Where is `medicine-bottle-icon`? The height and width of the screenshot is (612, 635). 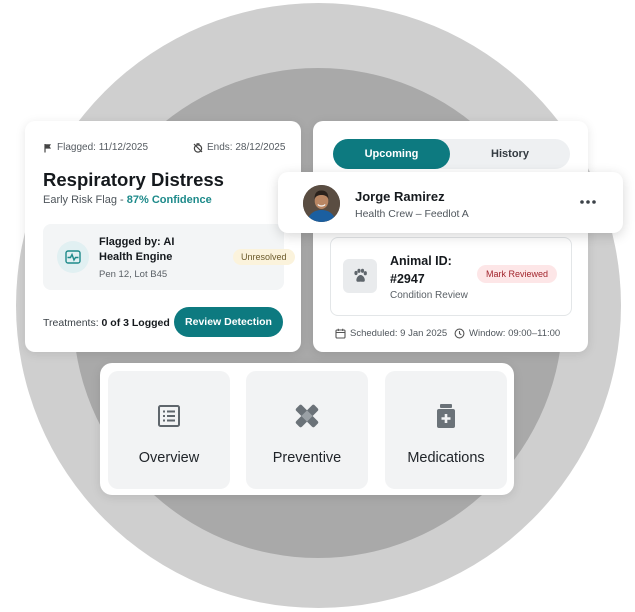
medicine-bottle-icon is located at coordinates (446, 416).